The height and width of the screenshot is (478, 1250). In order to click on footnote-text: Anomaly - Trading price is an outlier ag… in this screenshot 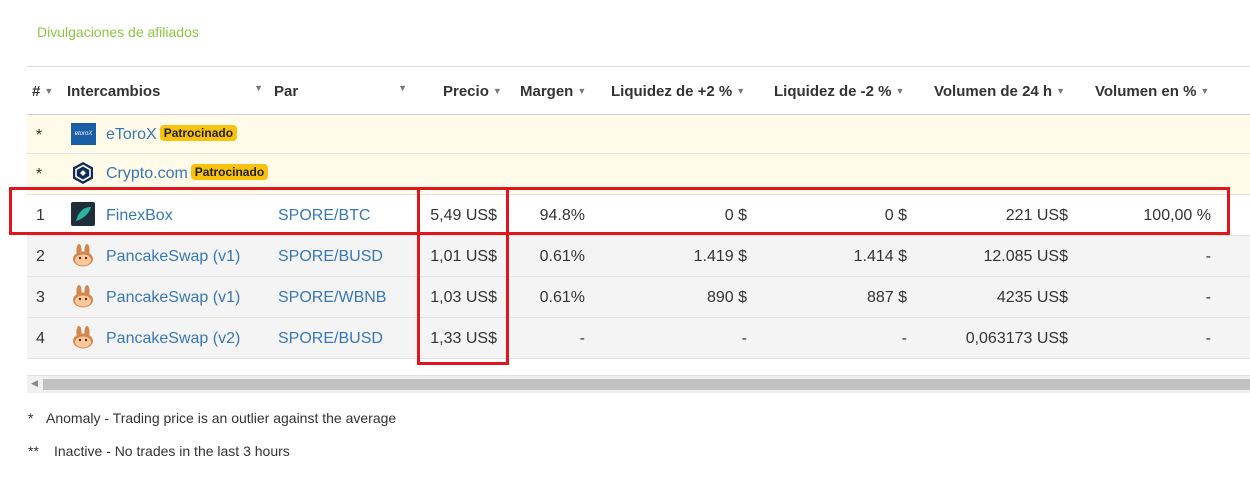, I will do `click(221, 418)`.